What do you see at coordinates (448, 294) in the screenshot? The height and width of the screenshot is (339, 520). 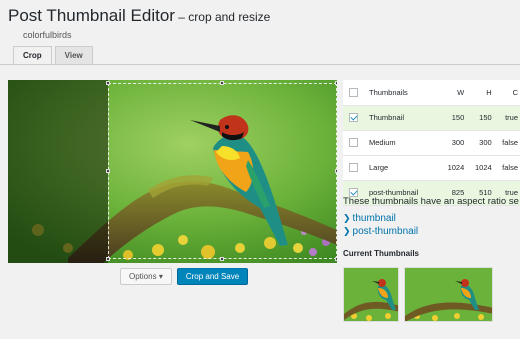 I see `current-thumbnail-post` at bounding box center [448, 294].